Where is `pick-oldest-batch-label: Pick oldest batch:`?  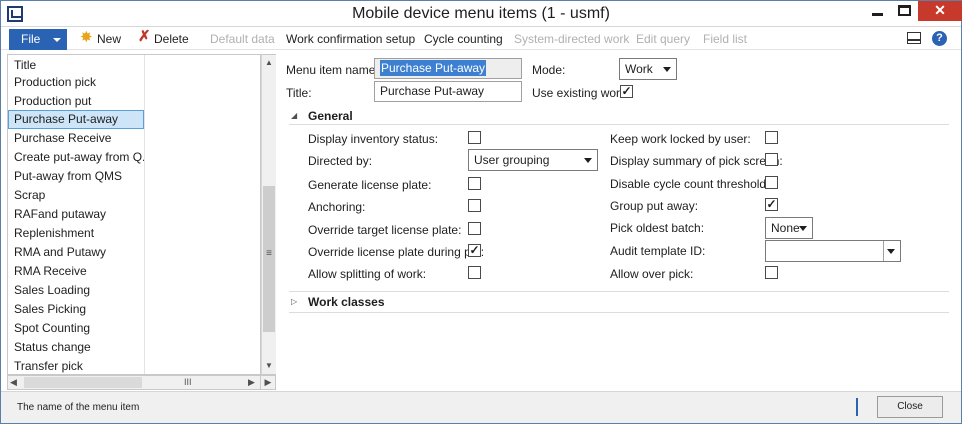 pick-oldest-batch-label: Pick oldest batch: is located at coordinates (657, 228).